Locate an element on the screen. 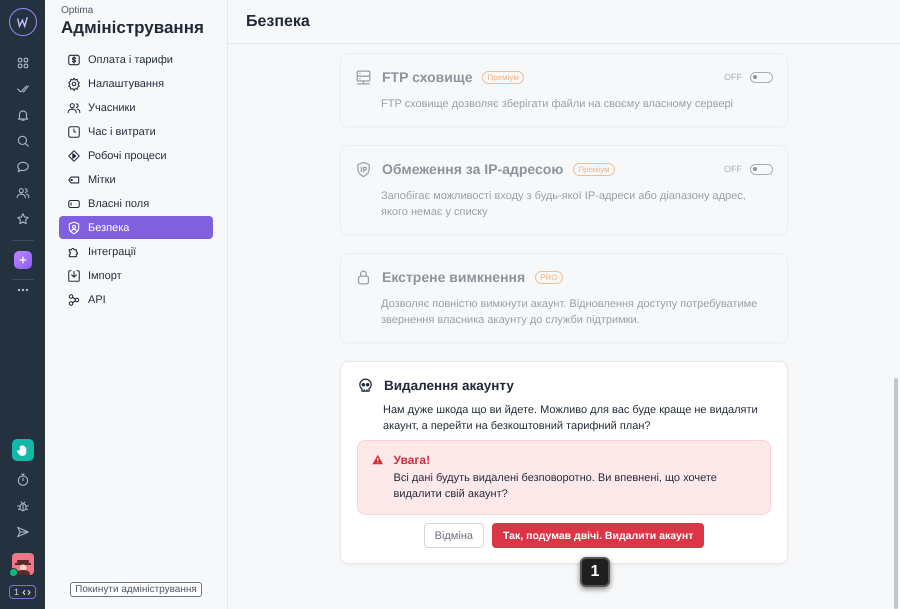 This screenshot has width=900, height=609. sidebar-item: Інтеграції is located at coordinates (136, 251).